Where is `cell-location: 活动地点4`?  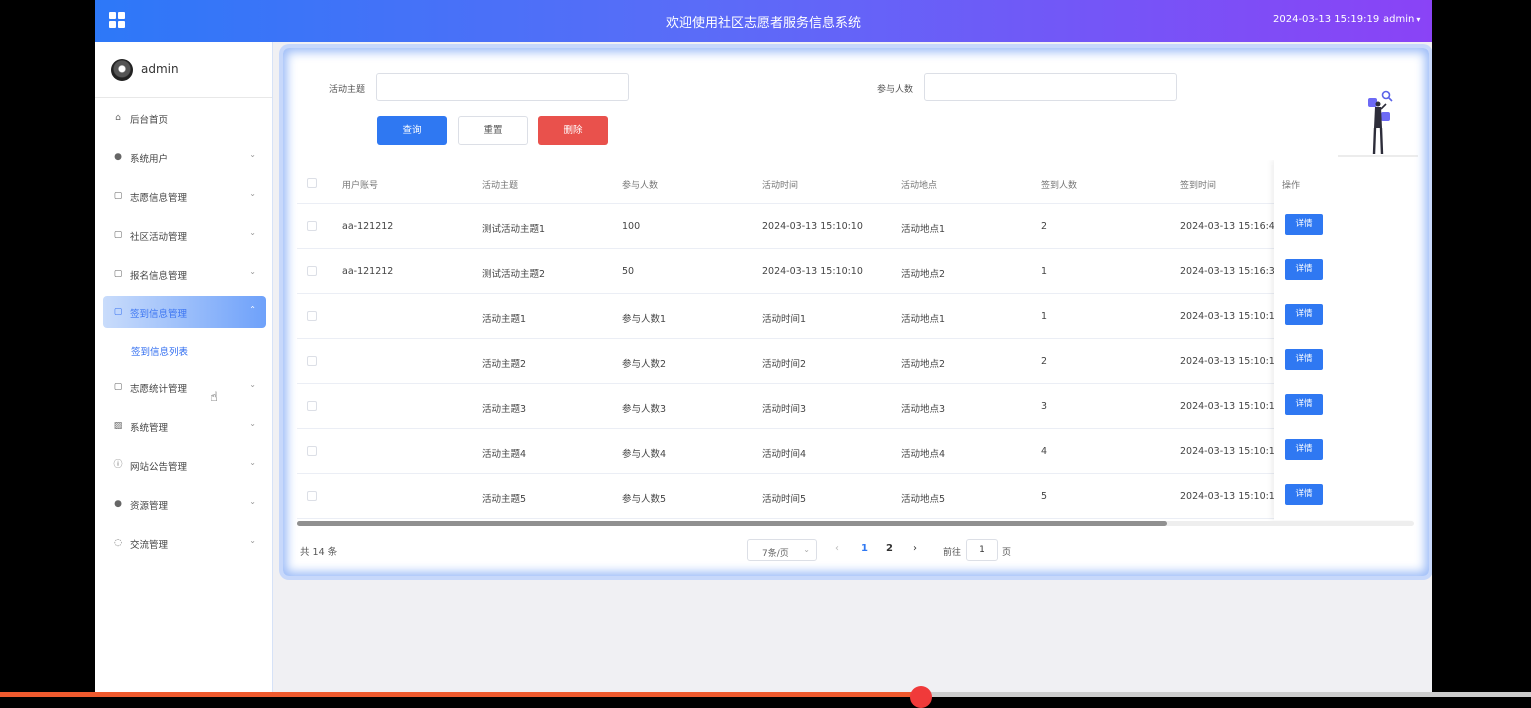
cell-location: 活动地点4 is located at coordinates (923, 454).